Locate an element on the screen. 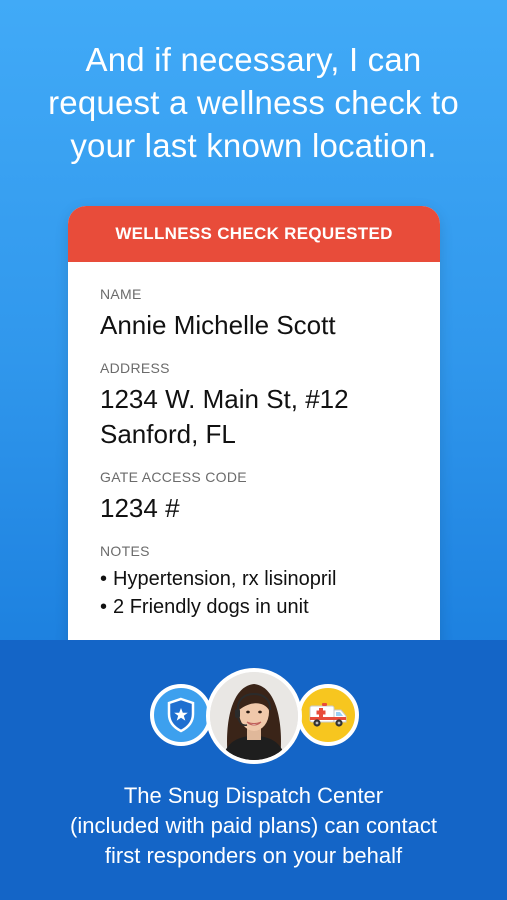  gate-access-value: 1234 # is located at coordinates (140, 508).